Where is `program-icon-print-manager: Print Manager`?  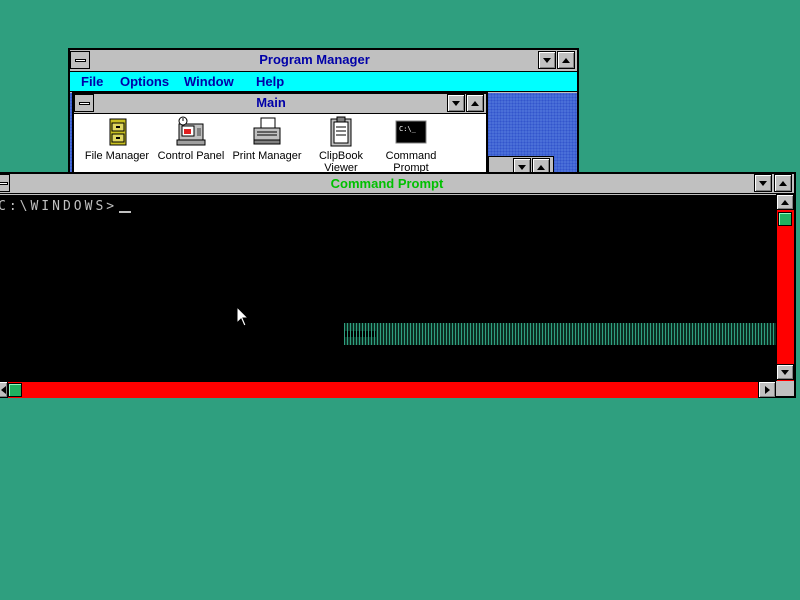
program-icon-print-manager: Print Manager is located at coordinates (267, 139).